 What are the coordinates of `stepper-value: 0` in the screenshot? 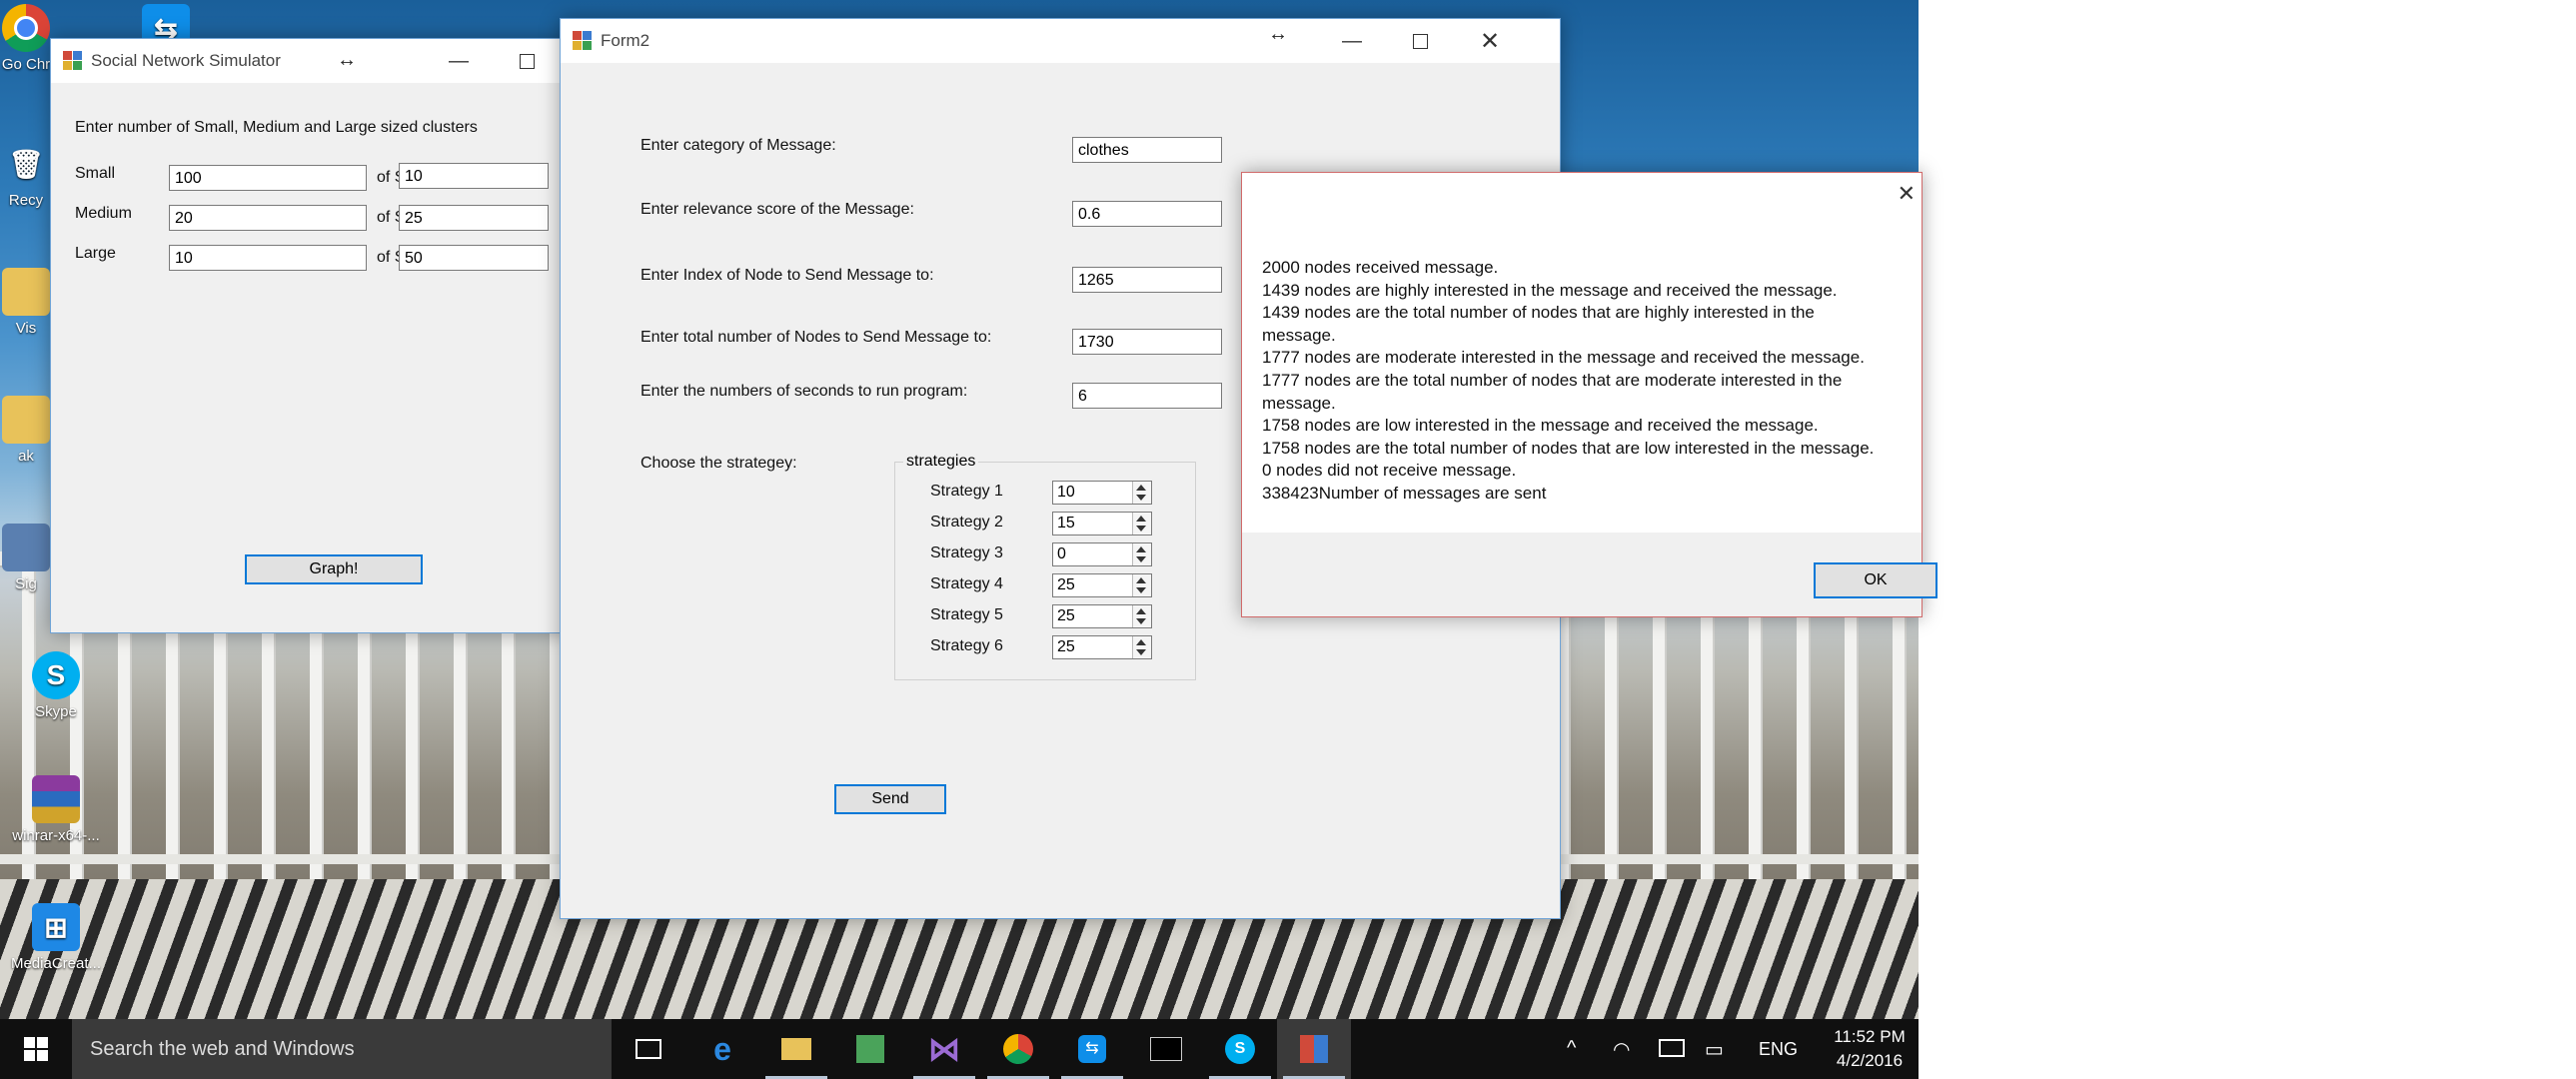 It's located at (1061, 553).